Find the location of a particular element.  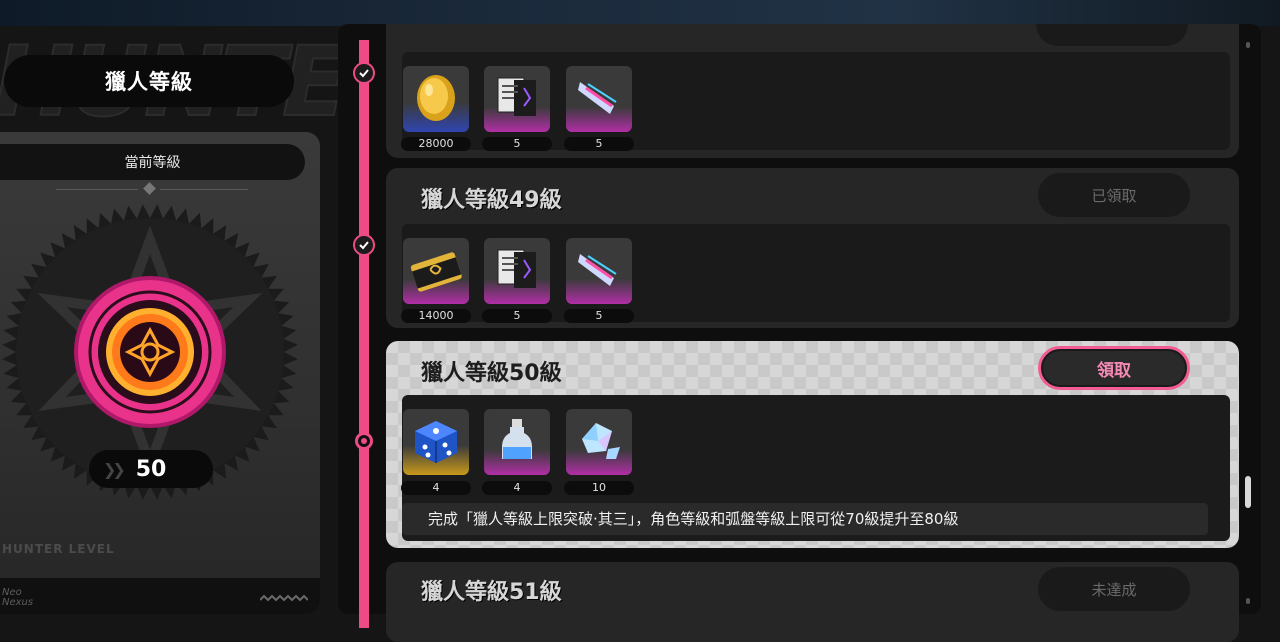

divider-left is located at coordinates (97, 189).